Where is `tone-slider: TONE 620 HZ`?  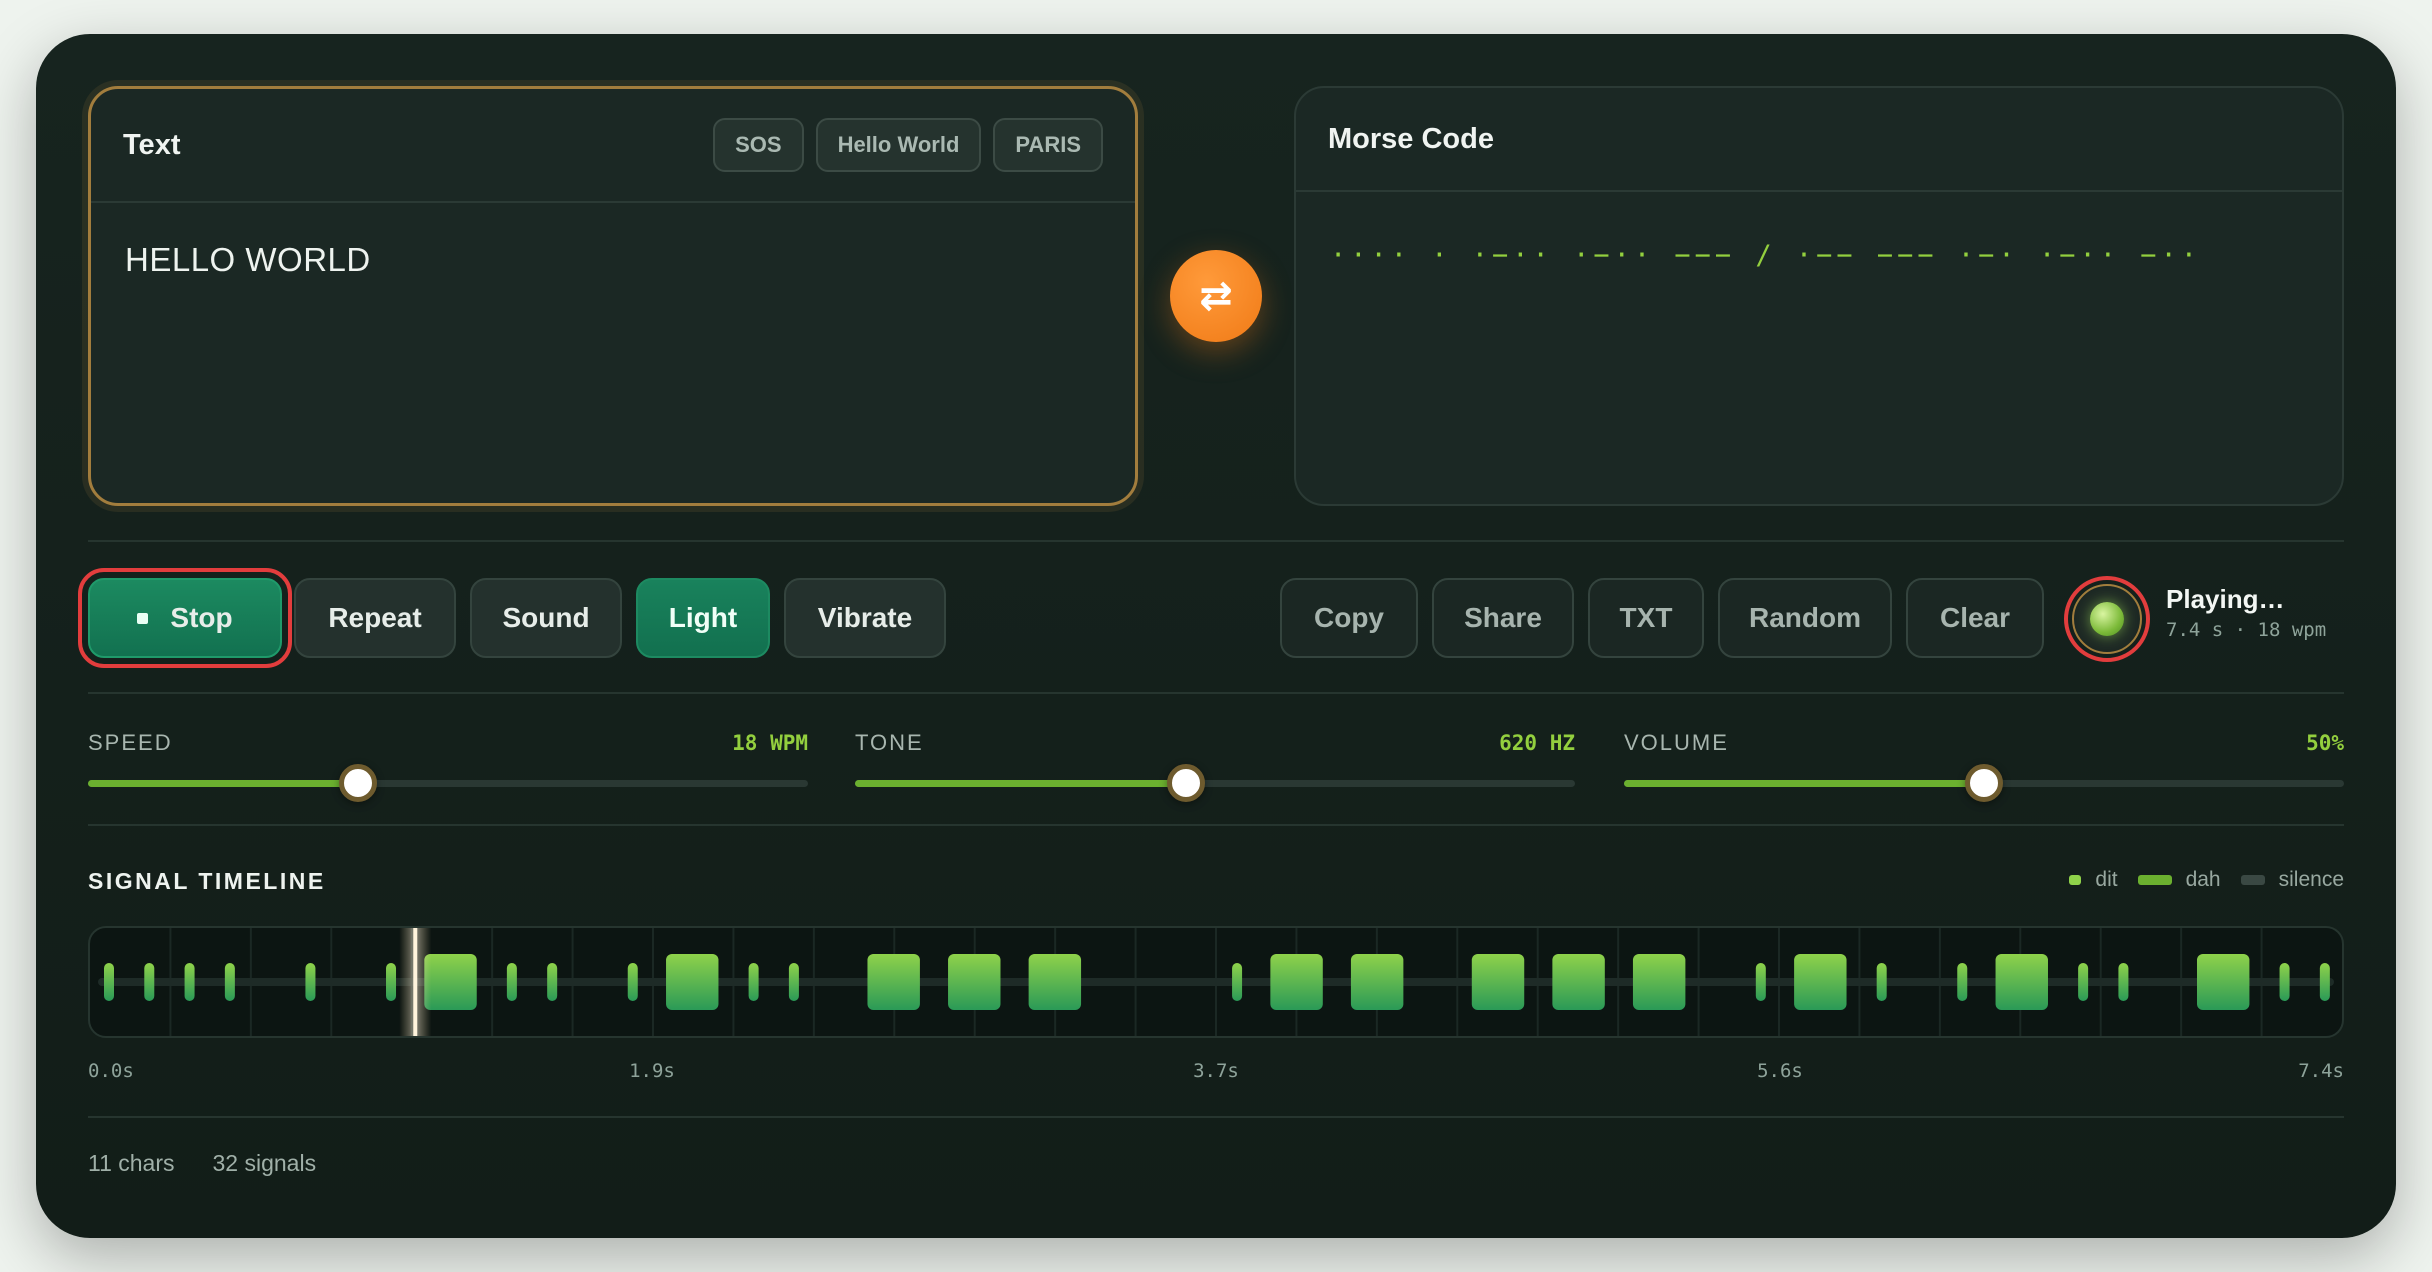 tone-slider: TONE 620 HZ is located at coordinates (1215, 766).